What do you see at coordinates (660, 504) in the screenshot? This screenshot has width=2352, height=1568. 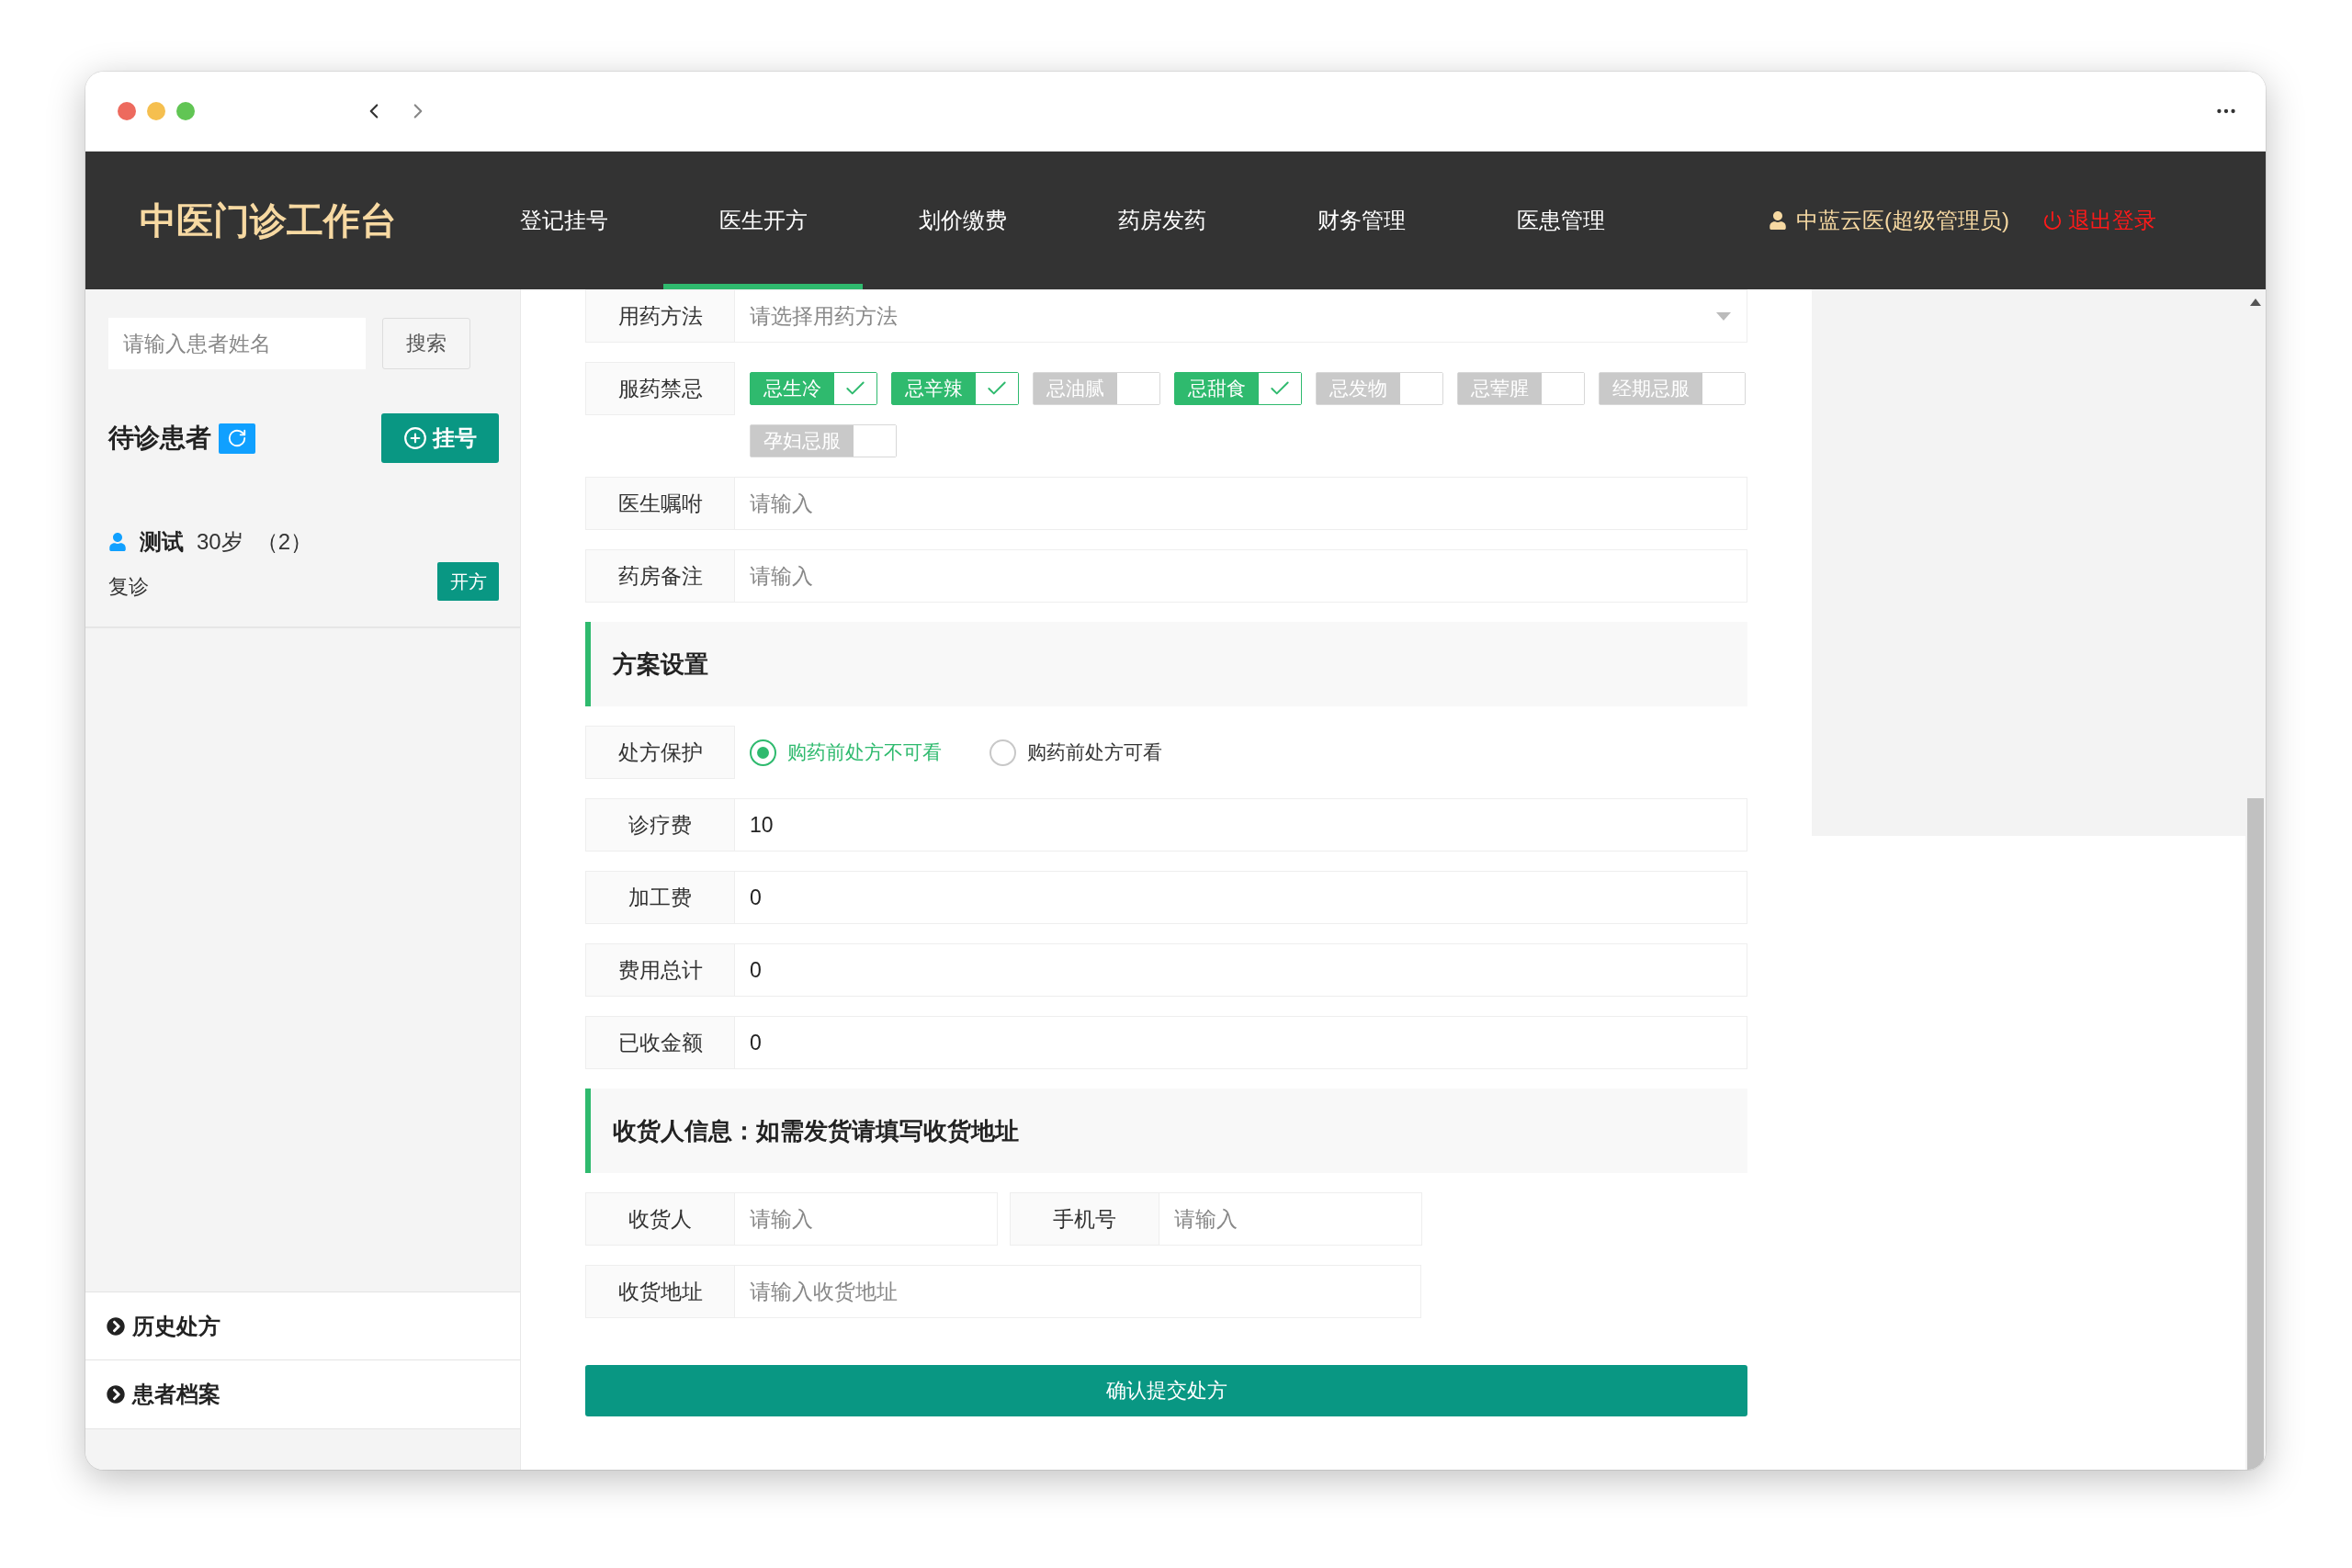 I see `field-label: 医生嘱咐` at bounding box center [660, 504].